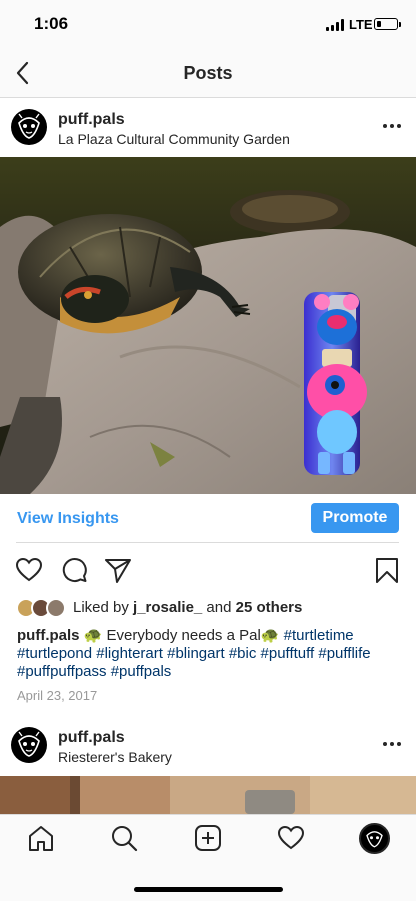 The image size is (416, 901). I want to click on profile-avatar-icon, so click(374, 839).